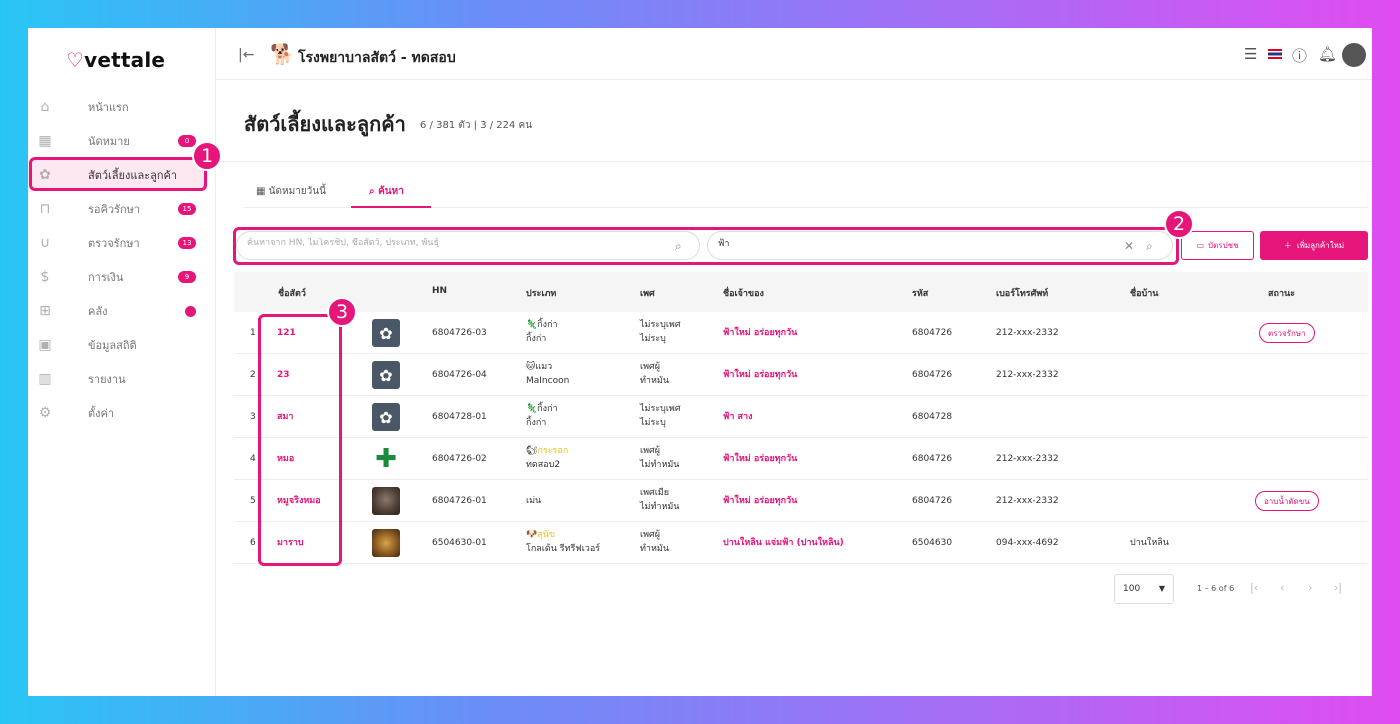  What do you see at coordinates (292, 293) in the screenshot?
I see `column-header: ชื่อสัตว์` at bounding box center [292, 293].